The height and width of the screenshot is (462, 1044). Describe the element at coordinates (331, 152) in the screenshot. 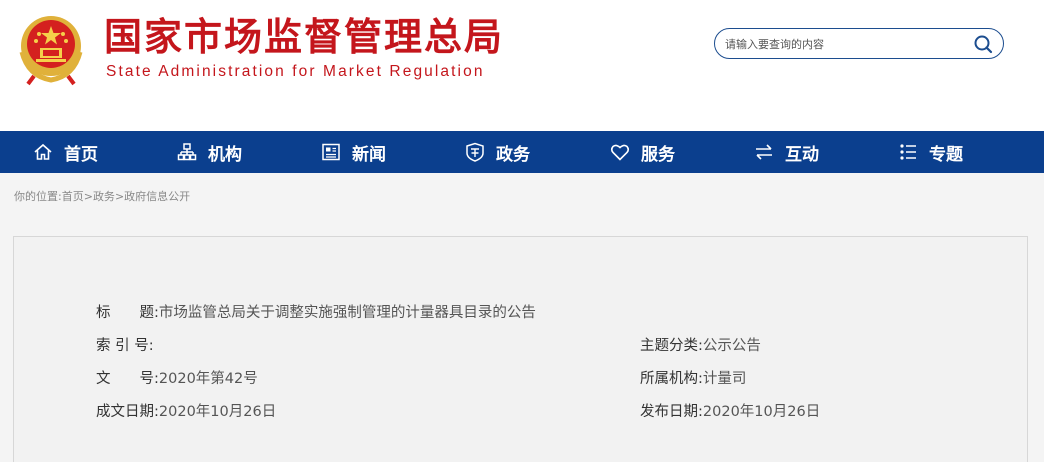

I see `newspaper-icon` at that location.